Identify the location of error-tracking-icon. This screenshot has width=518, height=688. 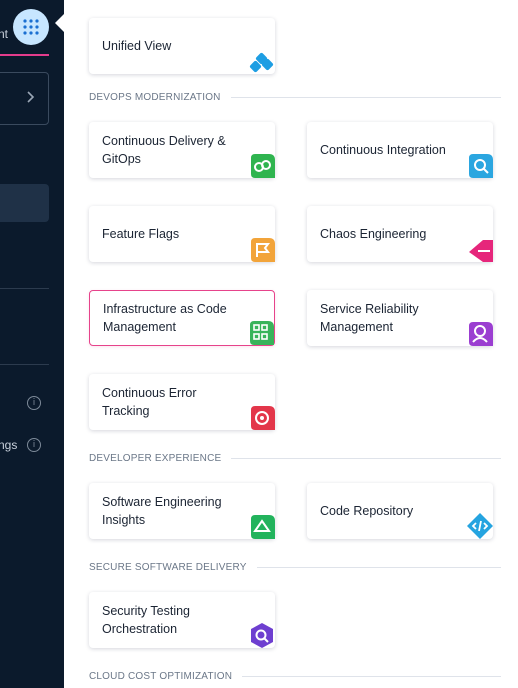
(263, 418).